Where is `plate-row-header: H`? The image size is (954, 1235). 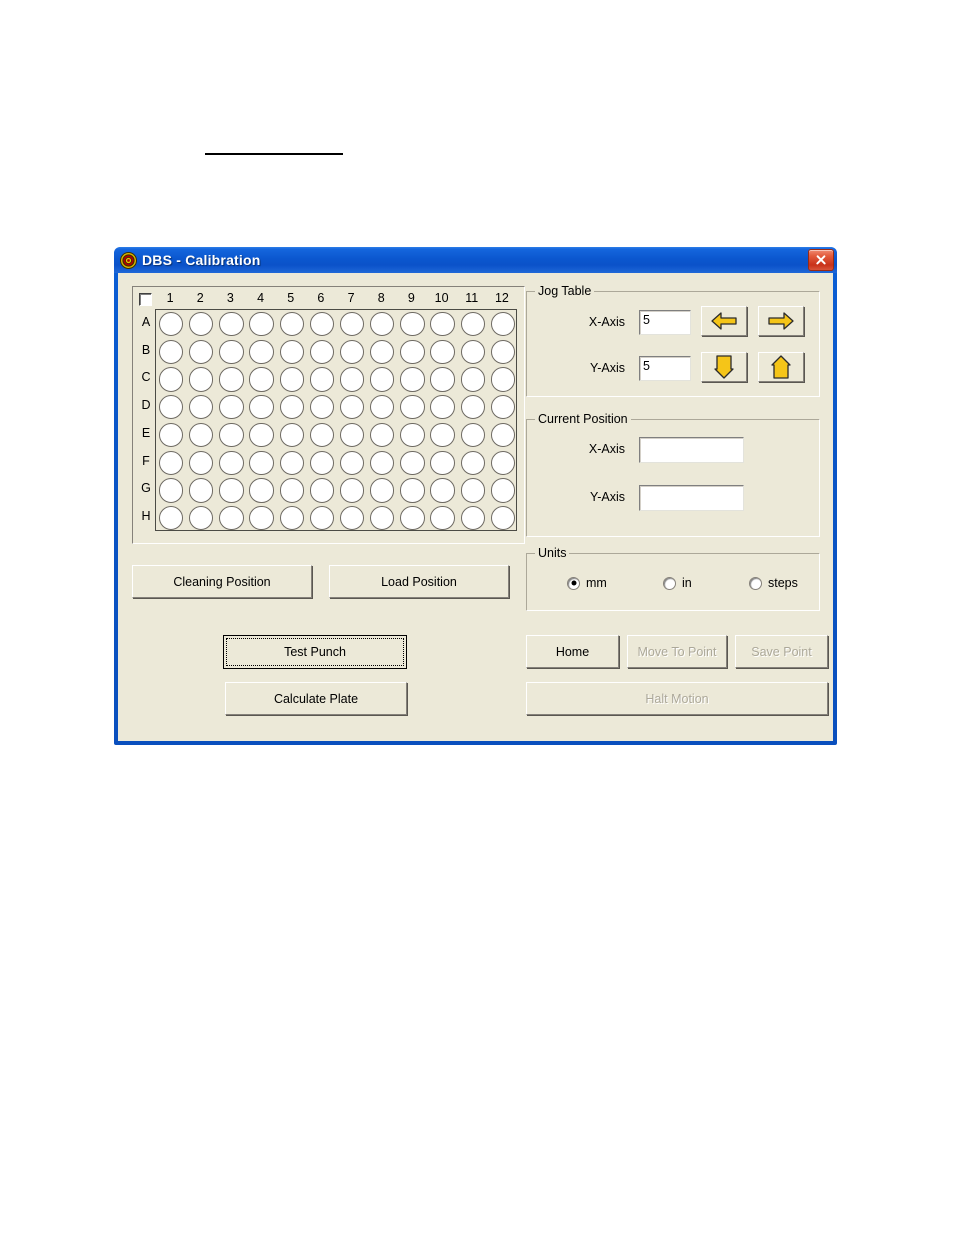 plate-row-header: H is located at coordinates (146, 516).